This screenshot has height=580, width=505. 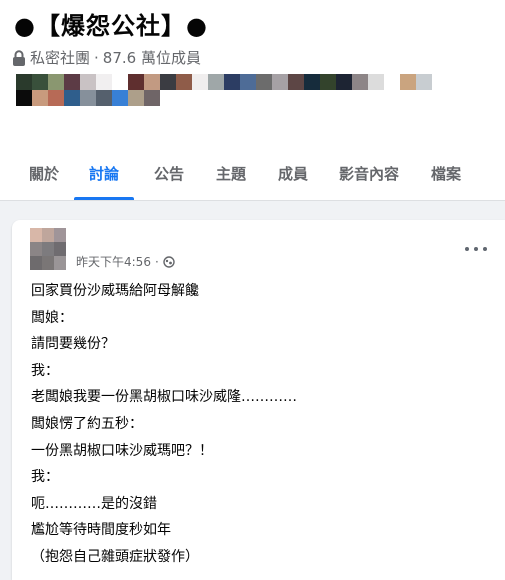 I want to click on group-member-count: 87.6 萬位成員, so click(x=152, y=57).